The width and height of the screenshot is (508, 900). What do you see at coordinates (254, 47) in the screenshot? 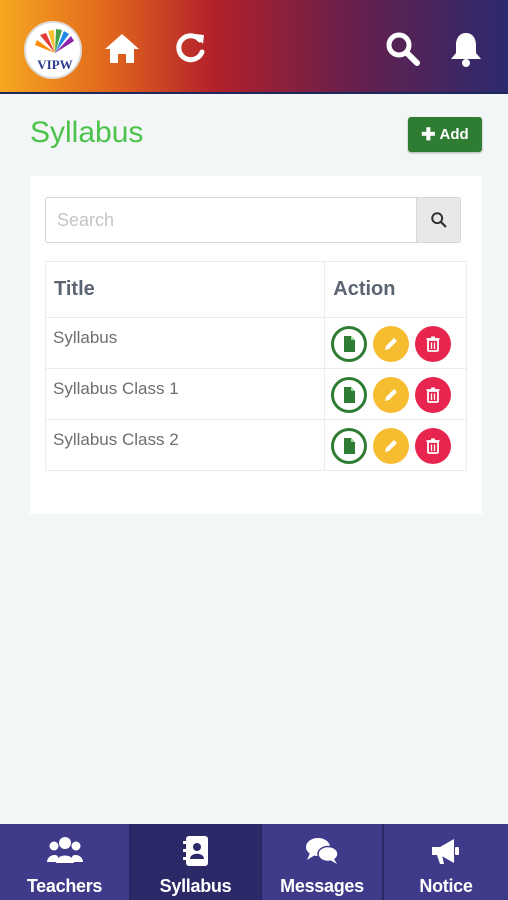
I see `top-bar: VIPW` at bounding box center [254, 47].